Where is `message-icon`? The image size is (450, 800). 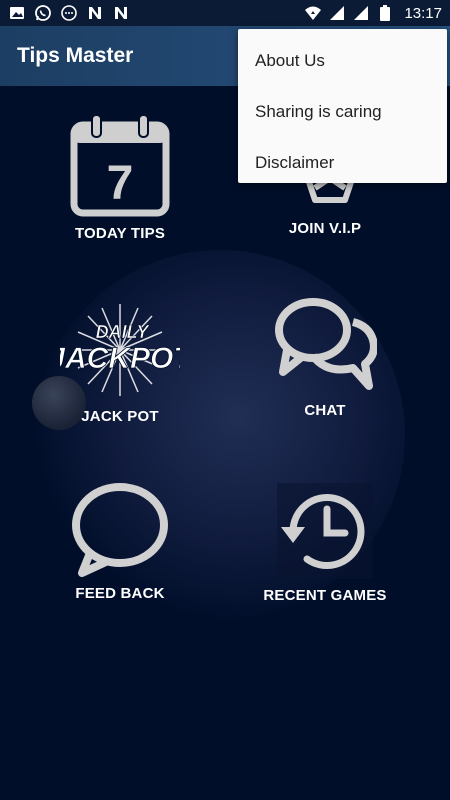 message-icon is located at coordinates (69, 13).